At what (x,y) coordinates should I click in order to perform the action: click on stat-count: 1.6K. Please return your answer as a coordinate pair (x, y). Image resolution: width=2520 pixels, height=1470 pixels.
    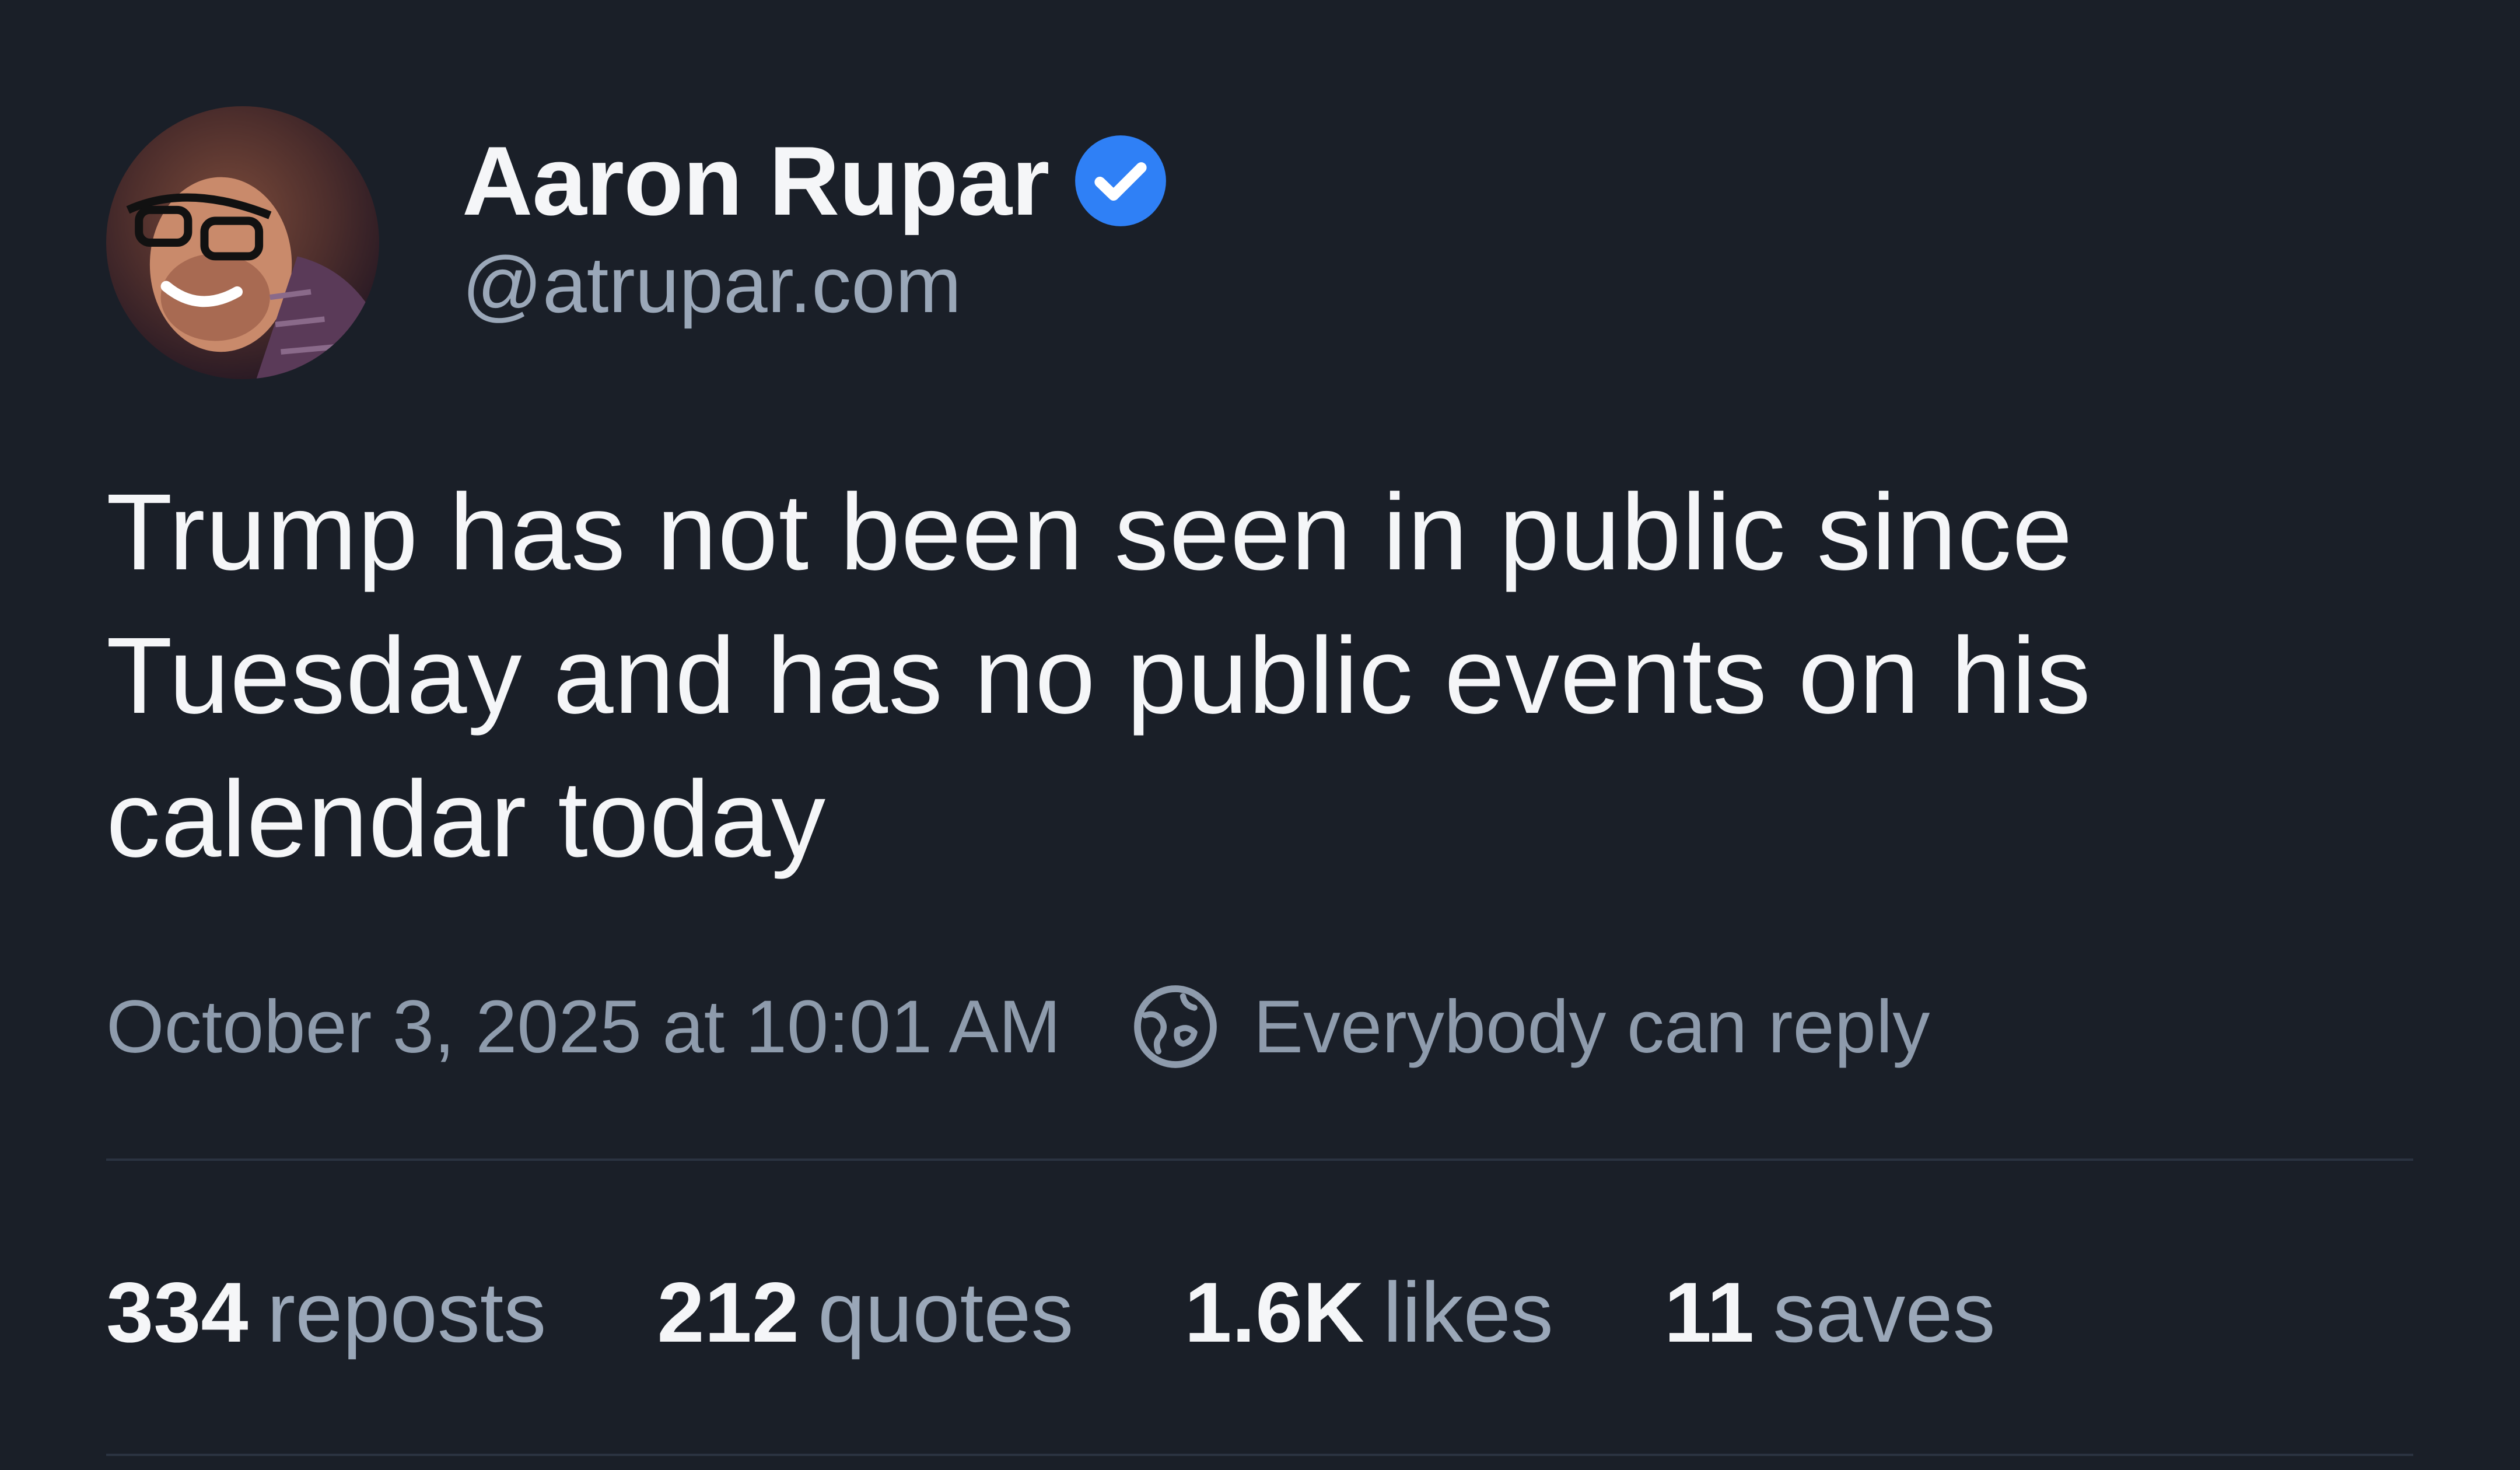
    Looking at the image, I should click on (1274, 1312).